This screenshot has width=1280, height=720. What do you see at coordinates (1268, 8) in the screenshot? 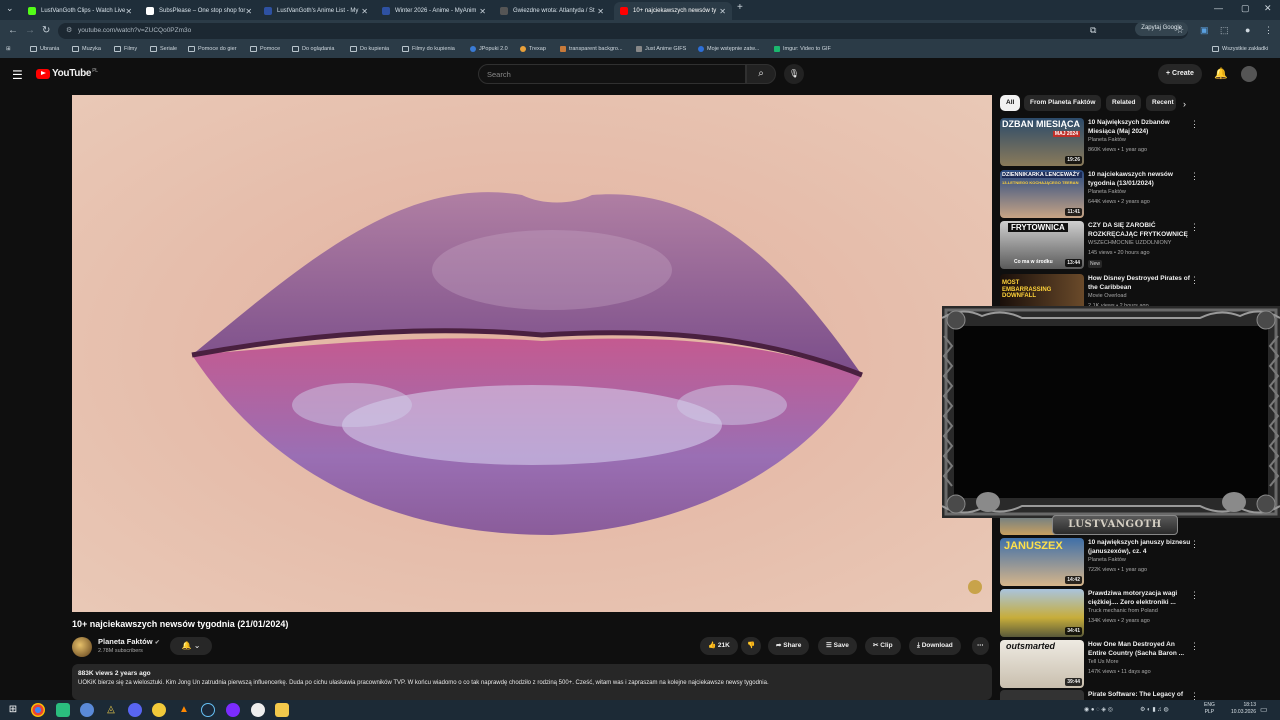
I see `close-window-icon: ✕` at bounding box center [1268, 8].